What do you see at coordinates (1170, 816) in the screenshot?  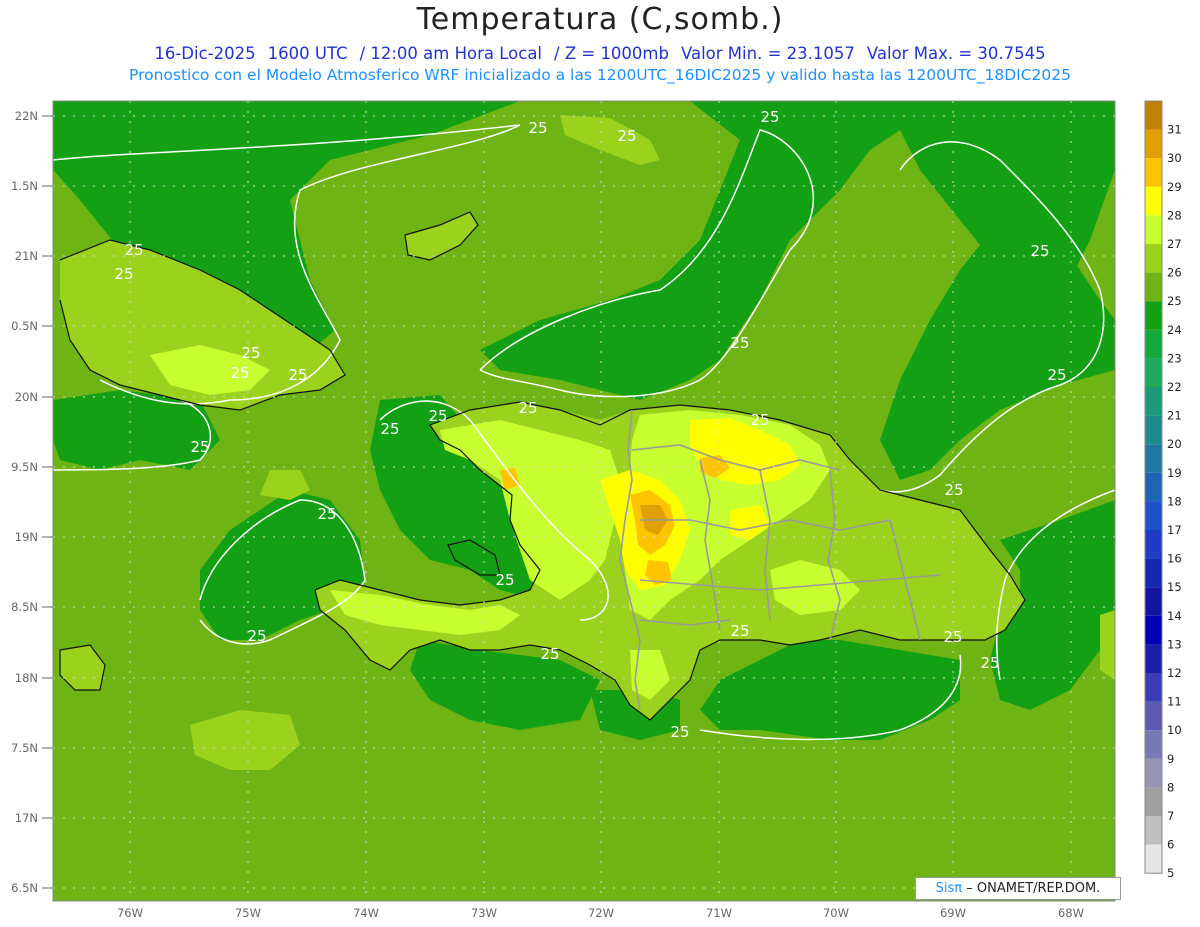 I see `colorbar-label: 7` at bounding box center [1170, 816].